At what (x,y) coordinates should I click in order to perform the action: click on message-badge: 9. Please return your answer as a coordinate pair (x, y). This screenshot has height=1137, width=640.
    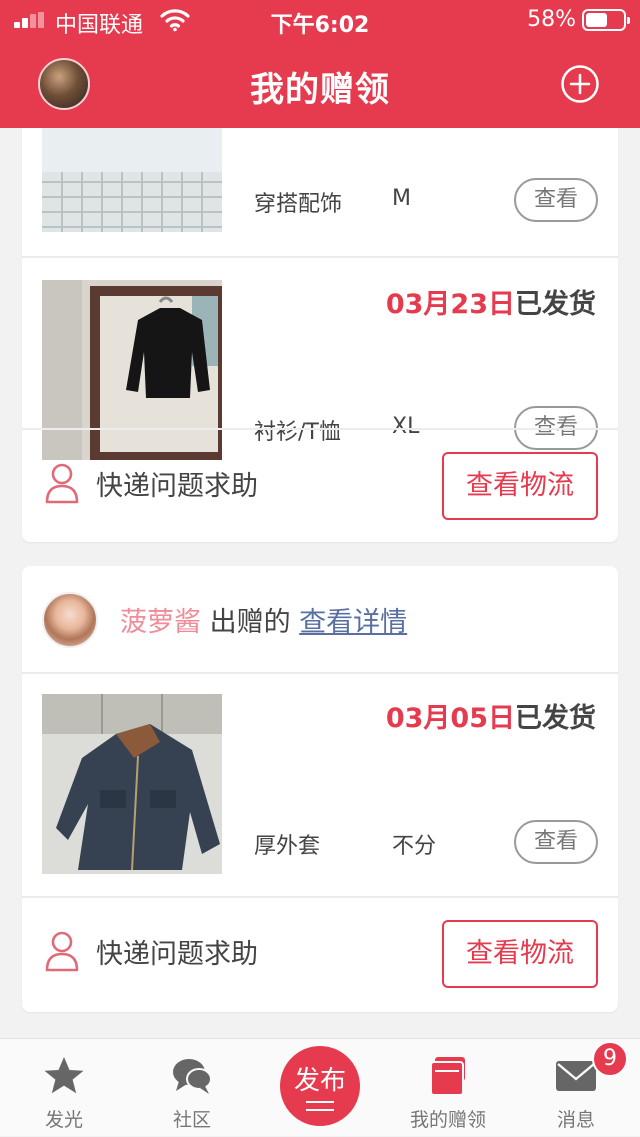
    Looking at the image, I should click on (610, 1059).